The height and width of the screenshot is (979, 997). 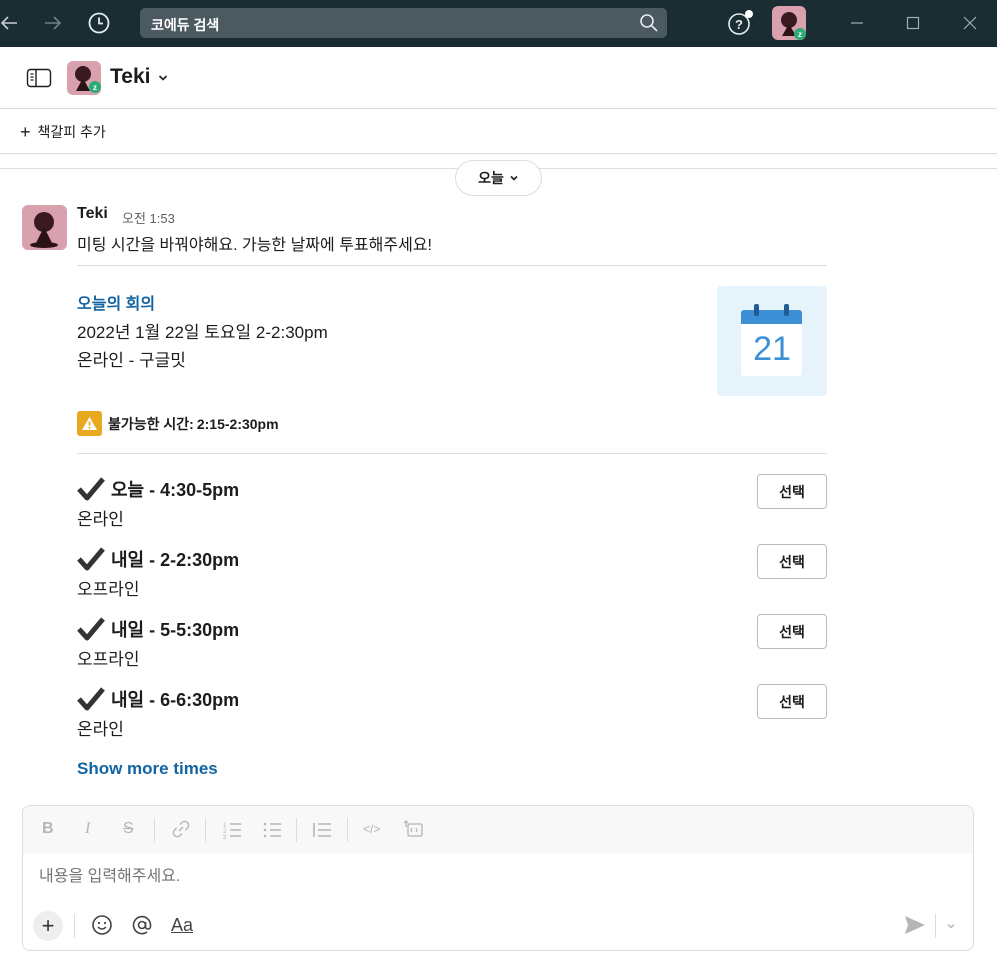 I want to click on attach-button: +, so click(x=48, y=926).